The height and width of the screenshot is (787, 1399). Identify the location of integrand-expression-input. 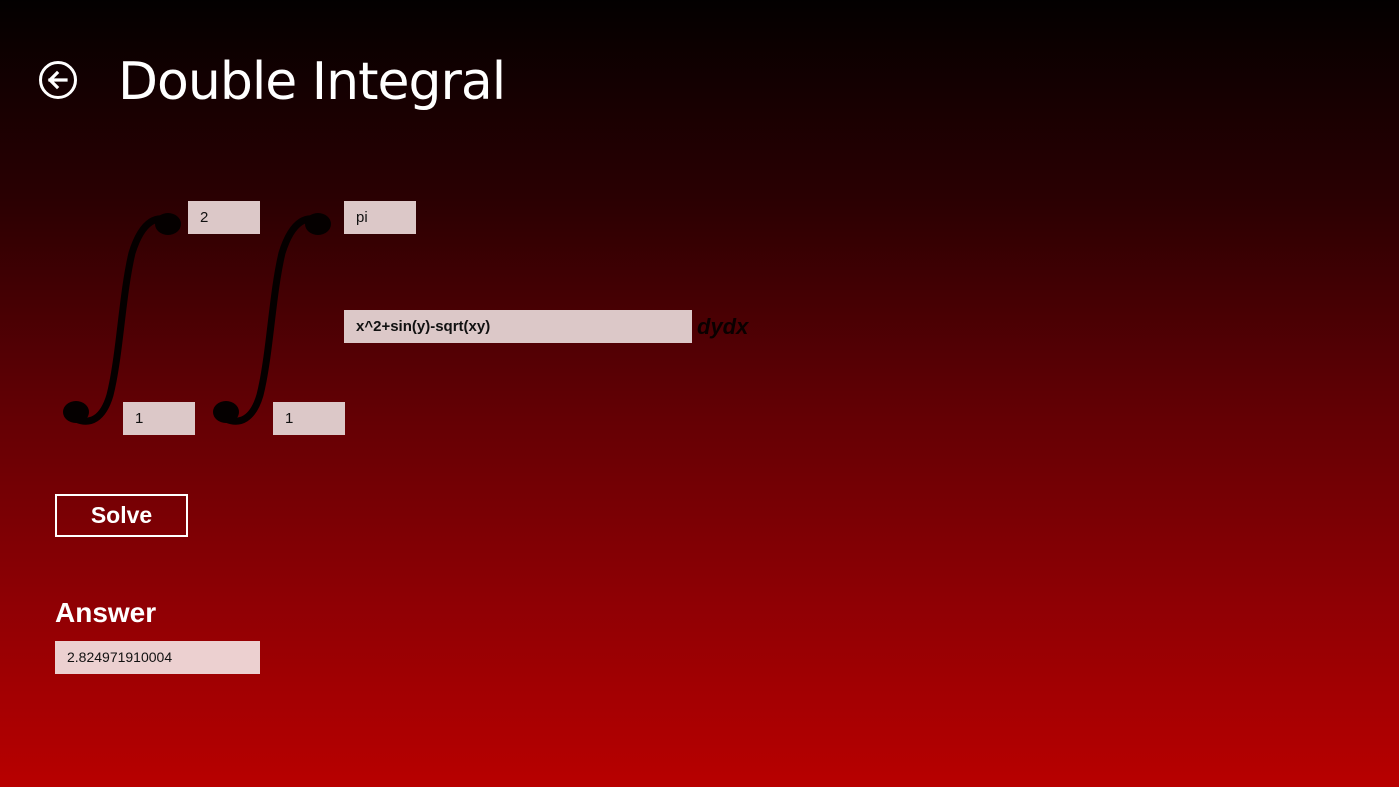
(518, 326).